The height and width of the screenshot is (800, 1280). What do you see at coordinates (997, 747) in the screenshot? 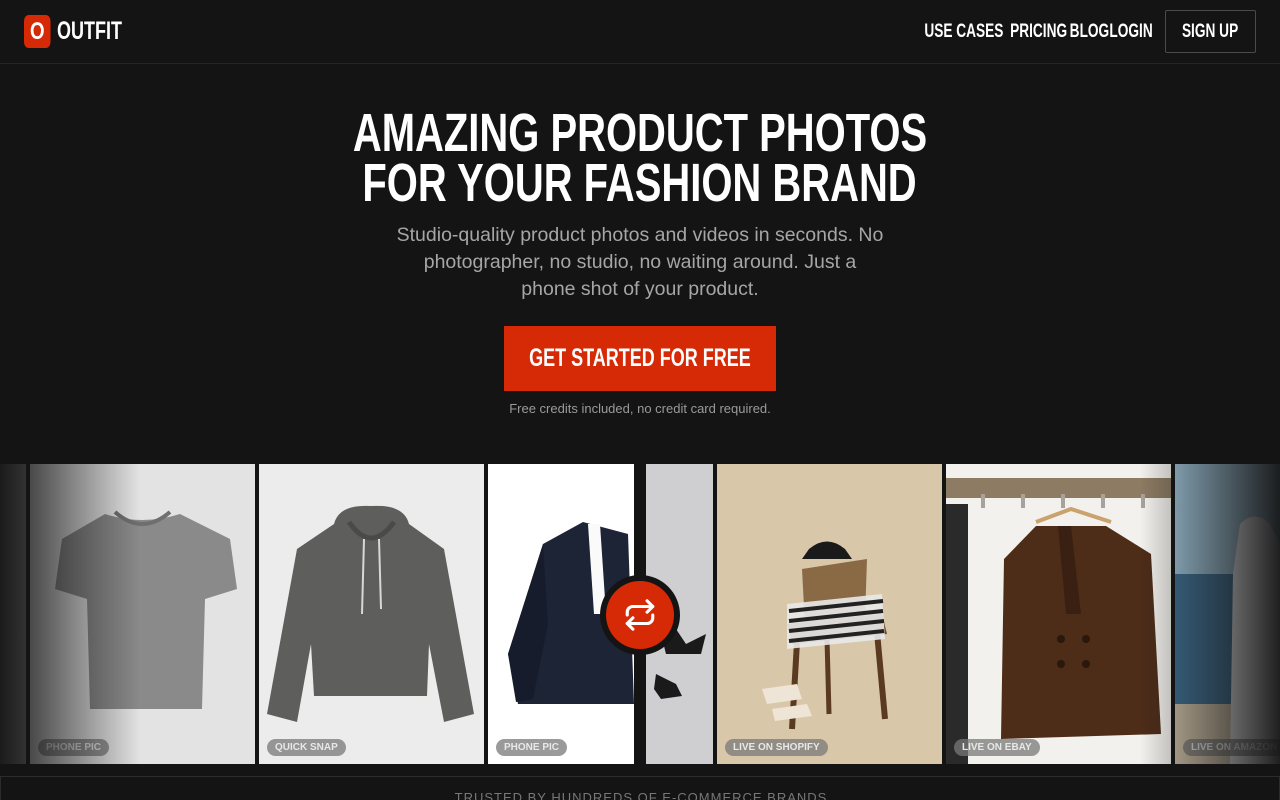
I see `tile-badge: LIVE ON EBAY` at bounding box center [997, 747].